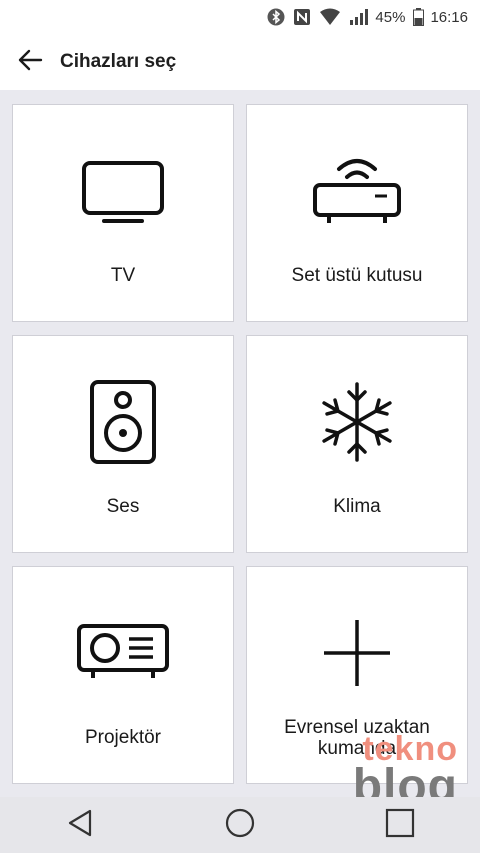 The image size is (480, 853). What do you see at coordinates (357, 506) in the screenshot?
I see `device-label: Klima` at bounding box center [357, 506].